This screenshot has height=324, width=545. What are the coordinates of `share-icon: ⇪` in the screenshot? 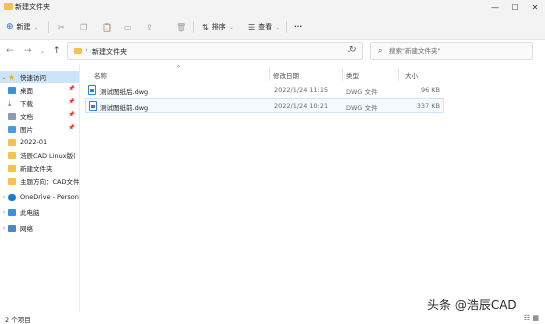 It's located at (149, 27).